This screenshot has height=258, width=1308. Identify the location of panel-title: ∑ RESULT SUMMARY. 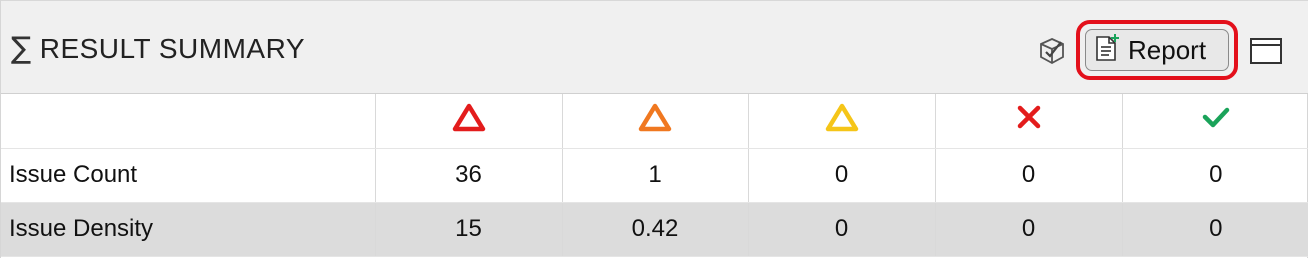
(158, 48).